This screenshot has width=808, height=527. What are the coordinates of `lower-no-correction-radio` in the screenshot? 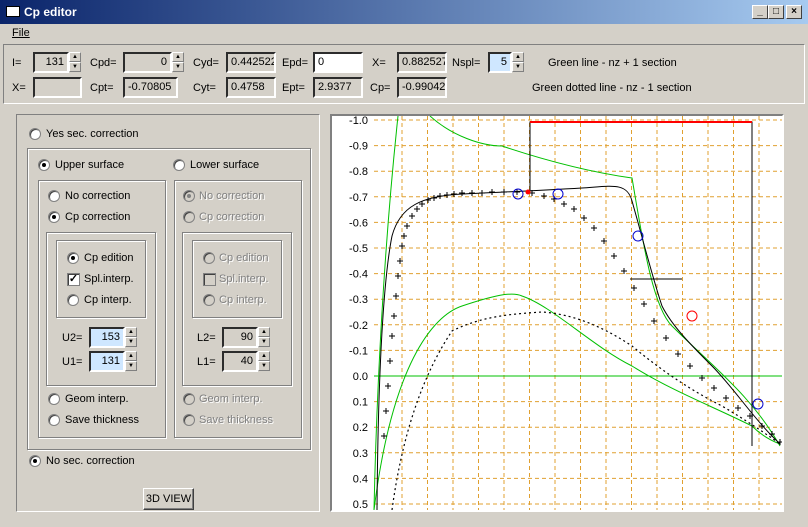 It's located at (189, 196).